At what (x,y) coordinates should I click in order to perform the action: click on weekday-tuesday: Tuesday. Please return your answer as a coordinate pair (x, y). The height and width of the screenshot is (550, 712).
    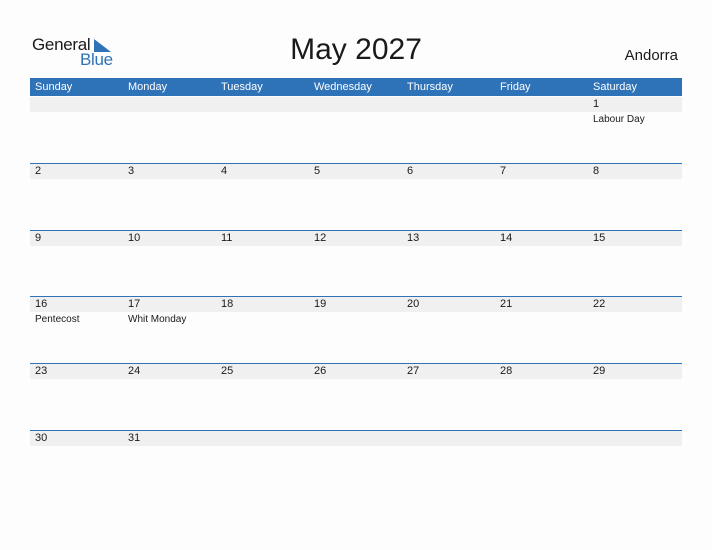
    Looking at the image, I should click on (242, 87).